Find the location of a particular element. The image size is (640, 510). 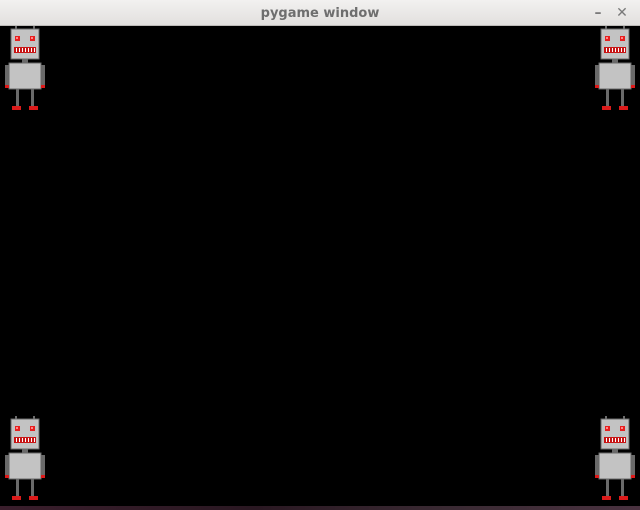

window-title: pygame window is located at coordinates (320, 13).